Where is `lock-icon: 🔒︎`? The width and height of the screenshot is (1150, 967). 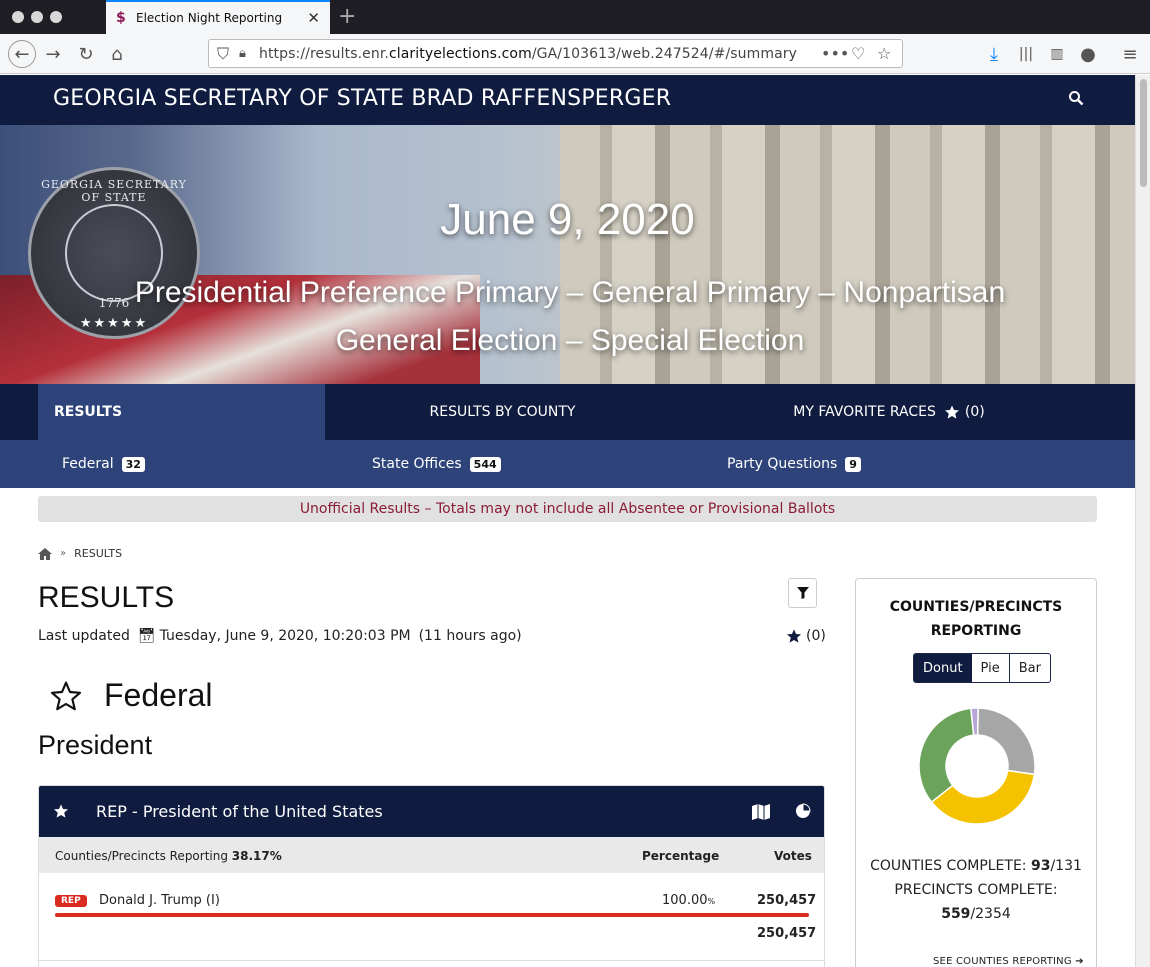
lock-icon: 🔒︎ is located at coordinates (242, 53).